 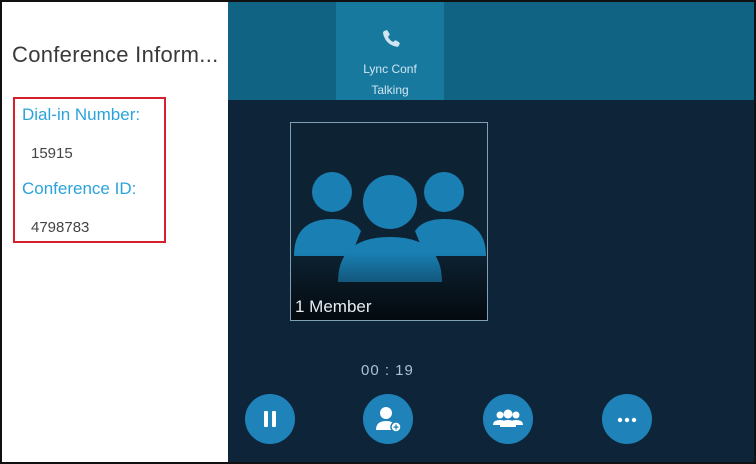 I want to click on add-person-icon, so click(x=389, y=420).